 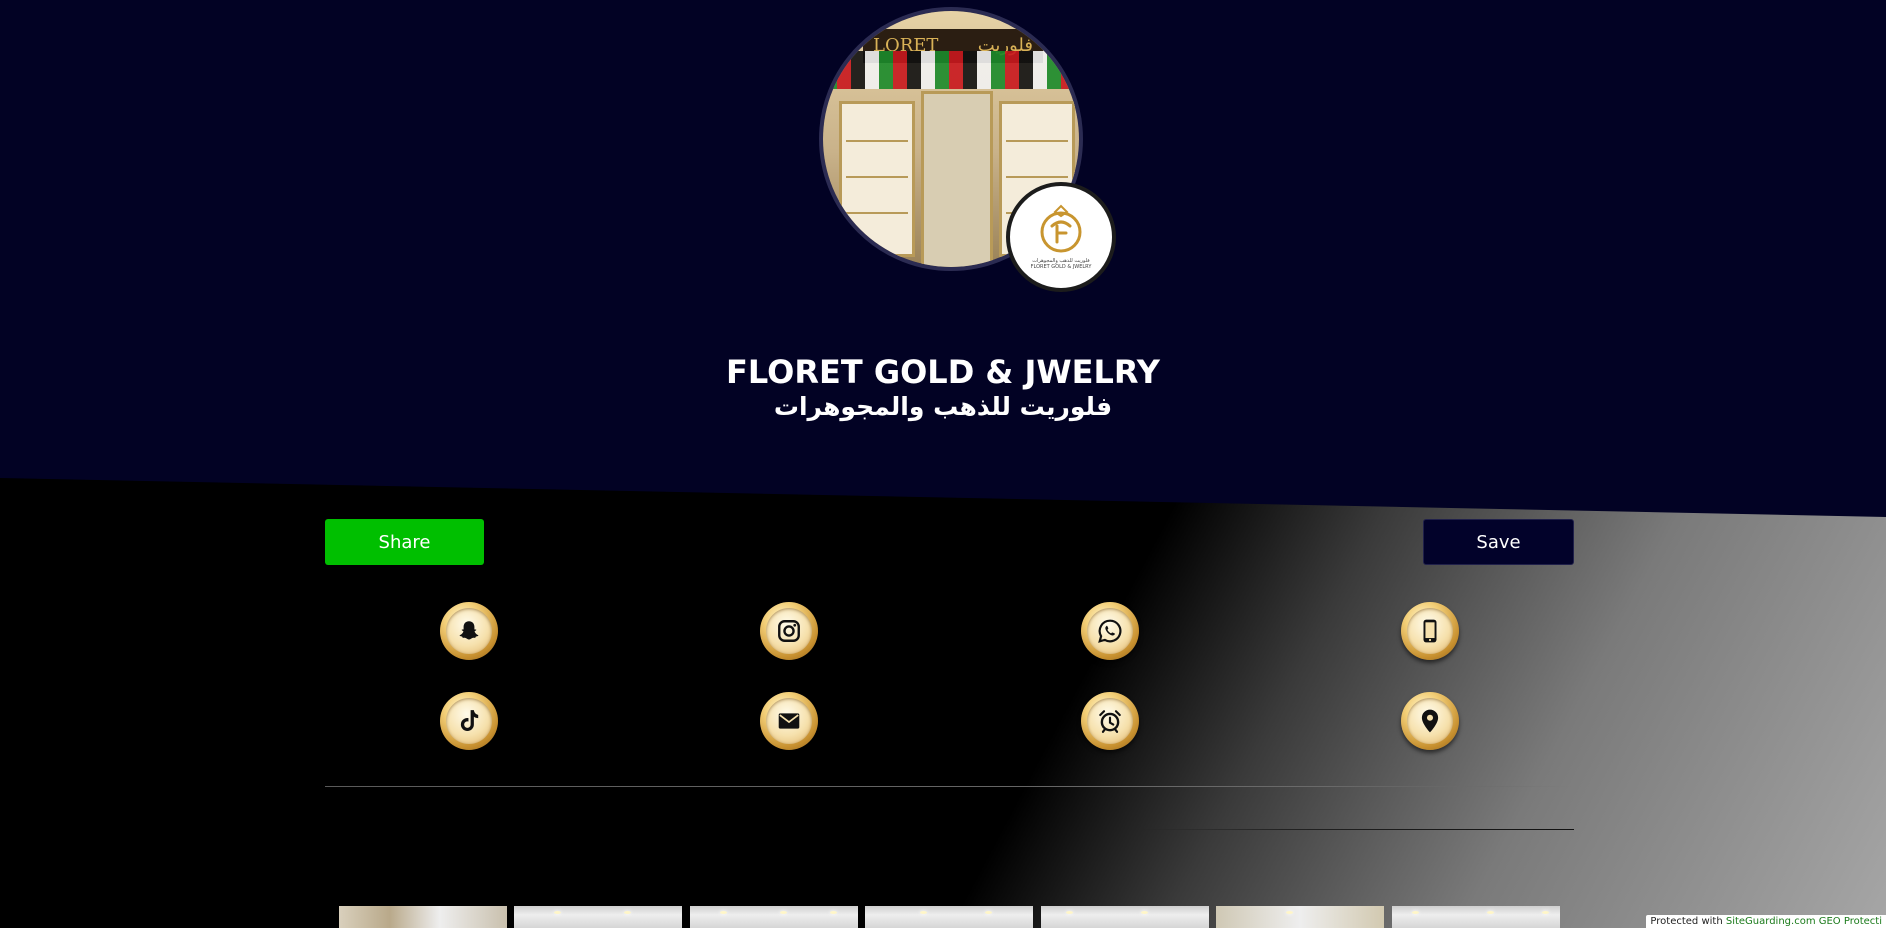 I want to click on snapchat-icon, so click(x=469, y=630).